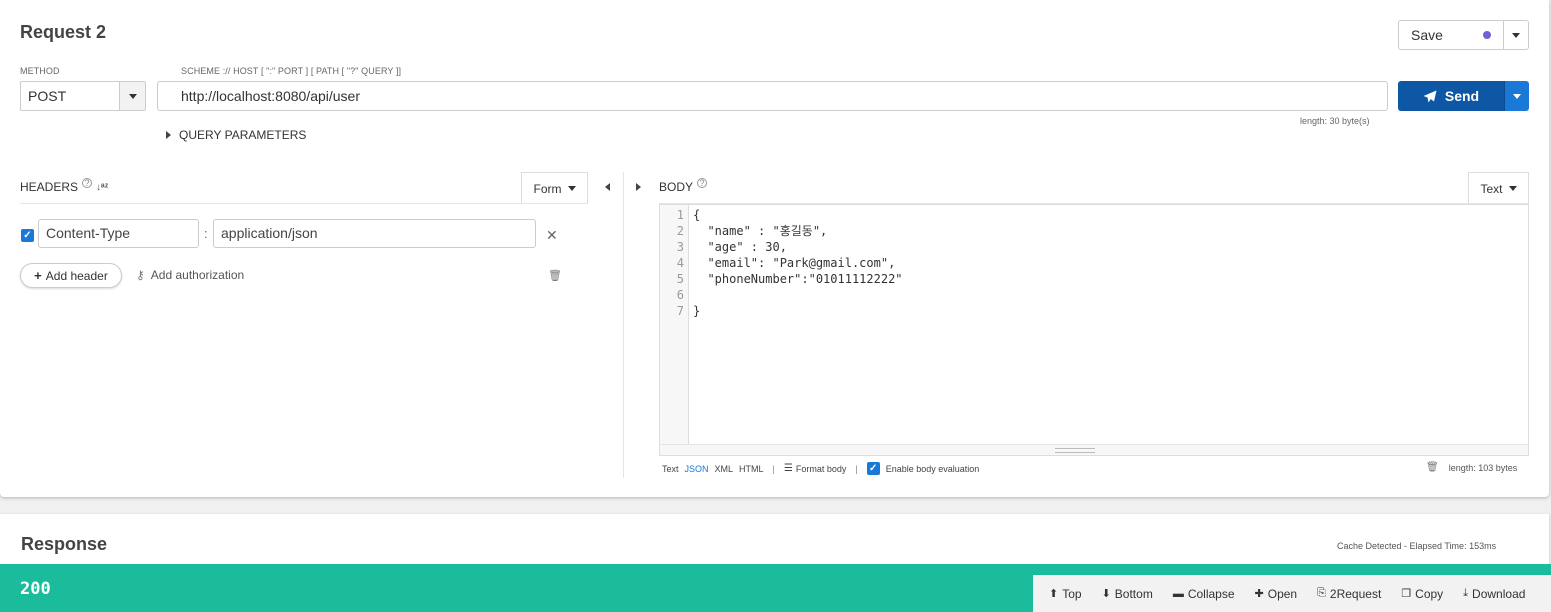 The height and width of the screenshot is (612, 1551). Describe the element at coordinates (1282, 593) in the screenshot. I see `open-label: Open` at that location.